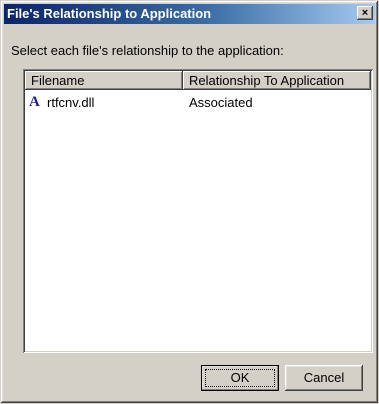 Image resolution: width=379 pixels, height=404 pixels. Describe the element at coordinates (71, 102) in the screenshot. I see `filename-label: rtfcnv.dll` at that location.